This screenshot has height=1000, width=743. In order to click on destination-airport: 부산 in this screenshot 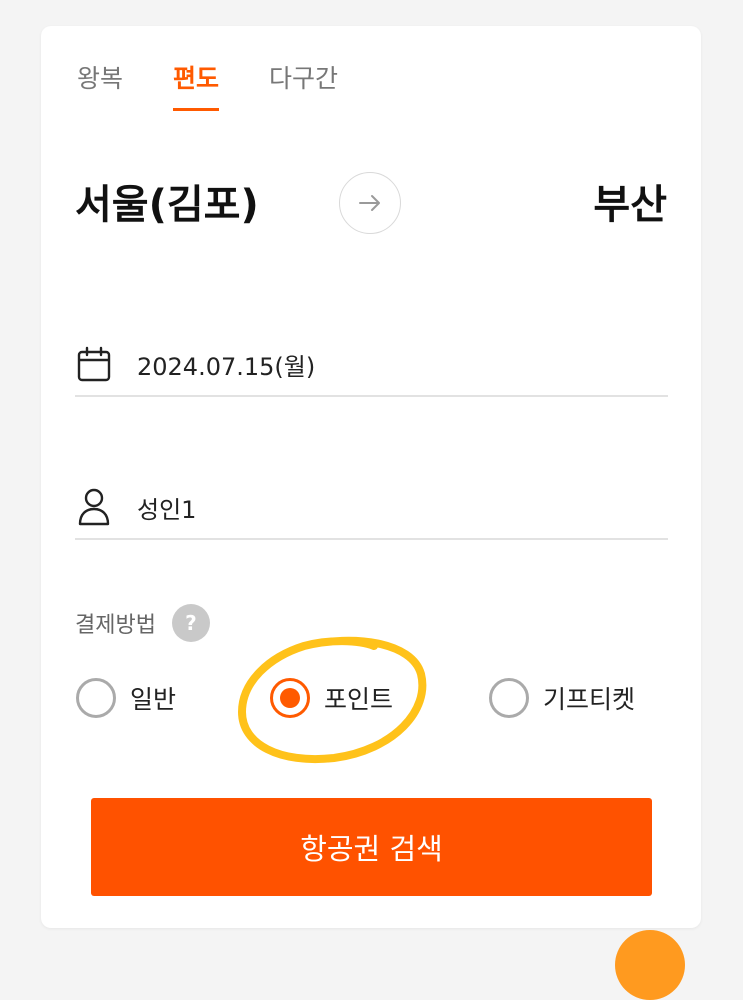, I will do `click(630, 205)`.